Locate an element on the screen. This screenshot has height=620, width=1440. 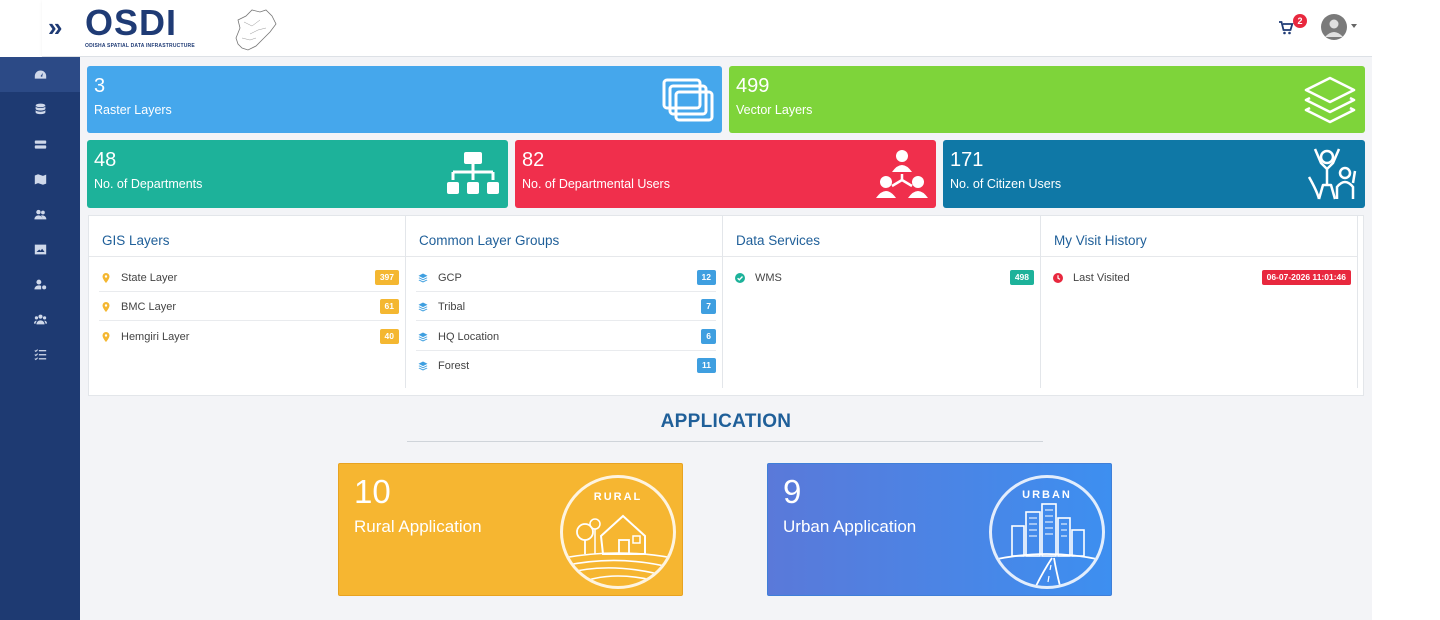
application-divider is located at coordinates (725, 441).